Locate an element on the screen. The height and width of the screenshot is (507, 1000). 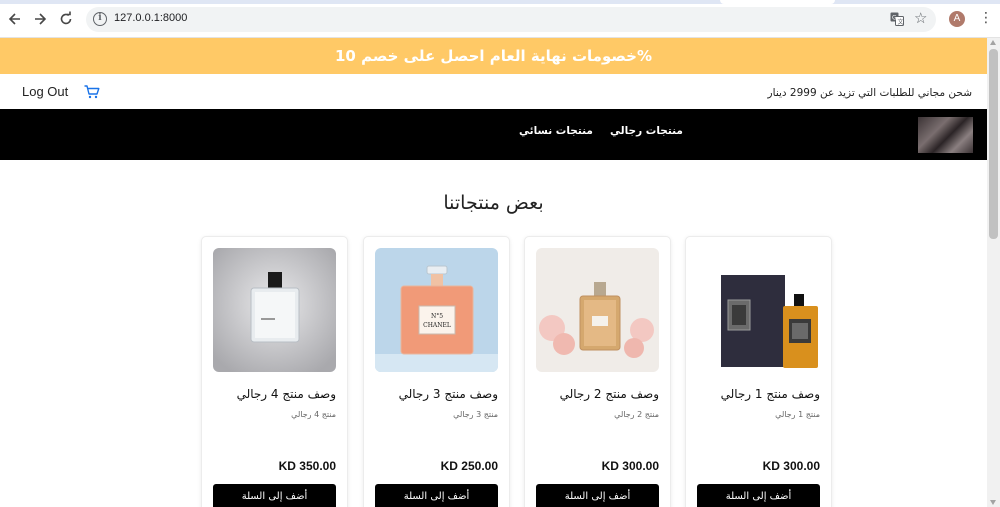
shopping-cart-icon is located at coordinates (92, 91).